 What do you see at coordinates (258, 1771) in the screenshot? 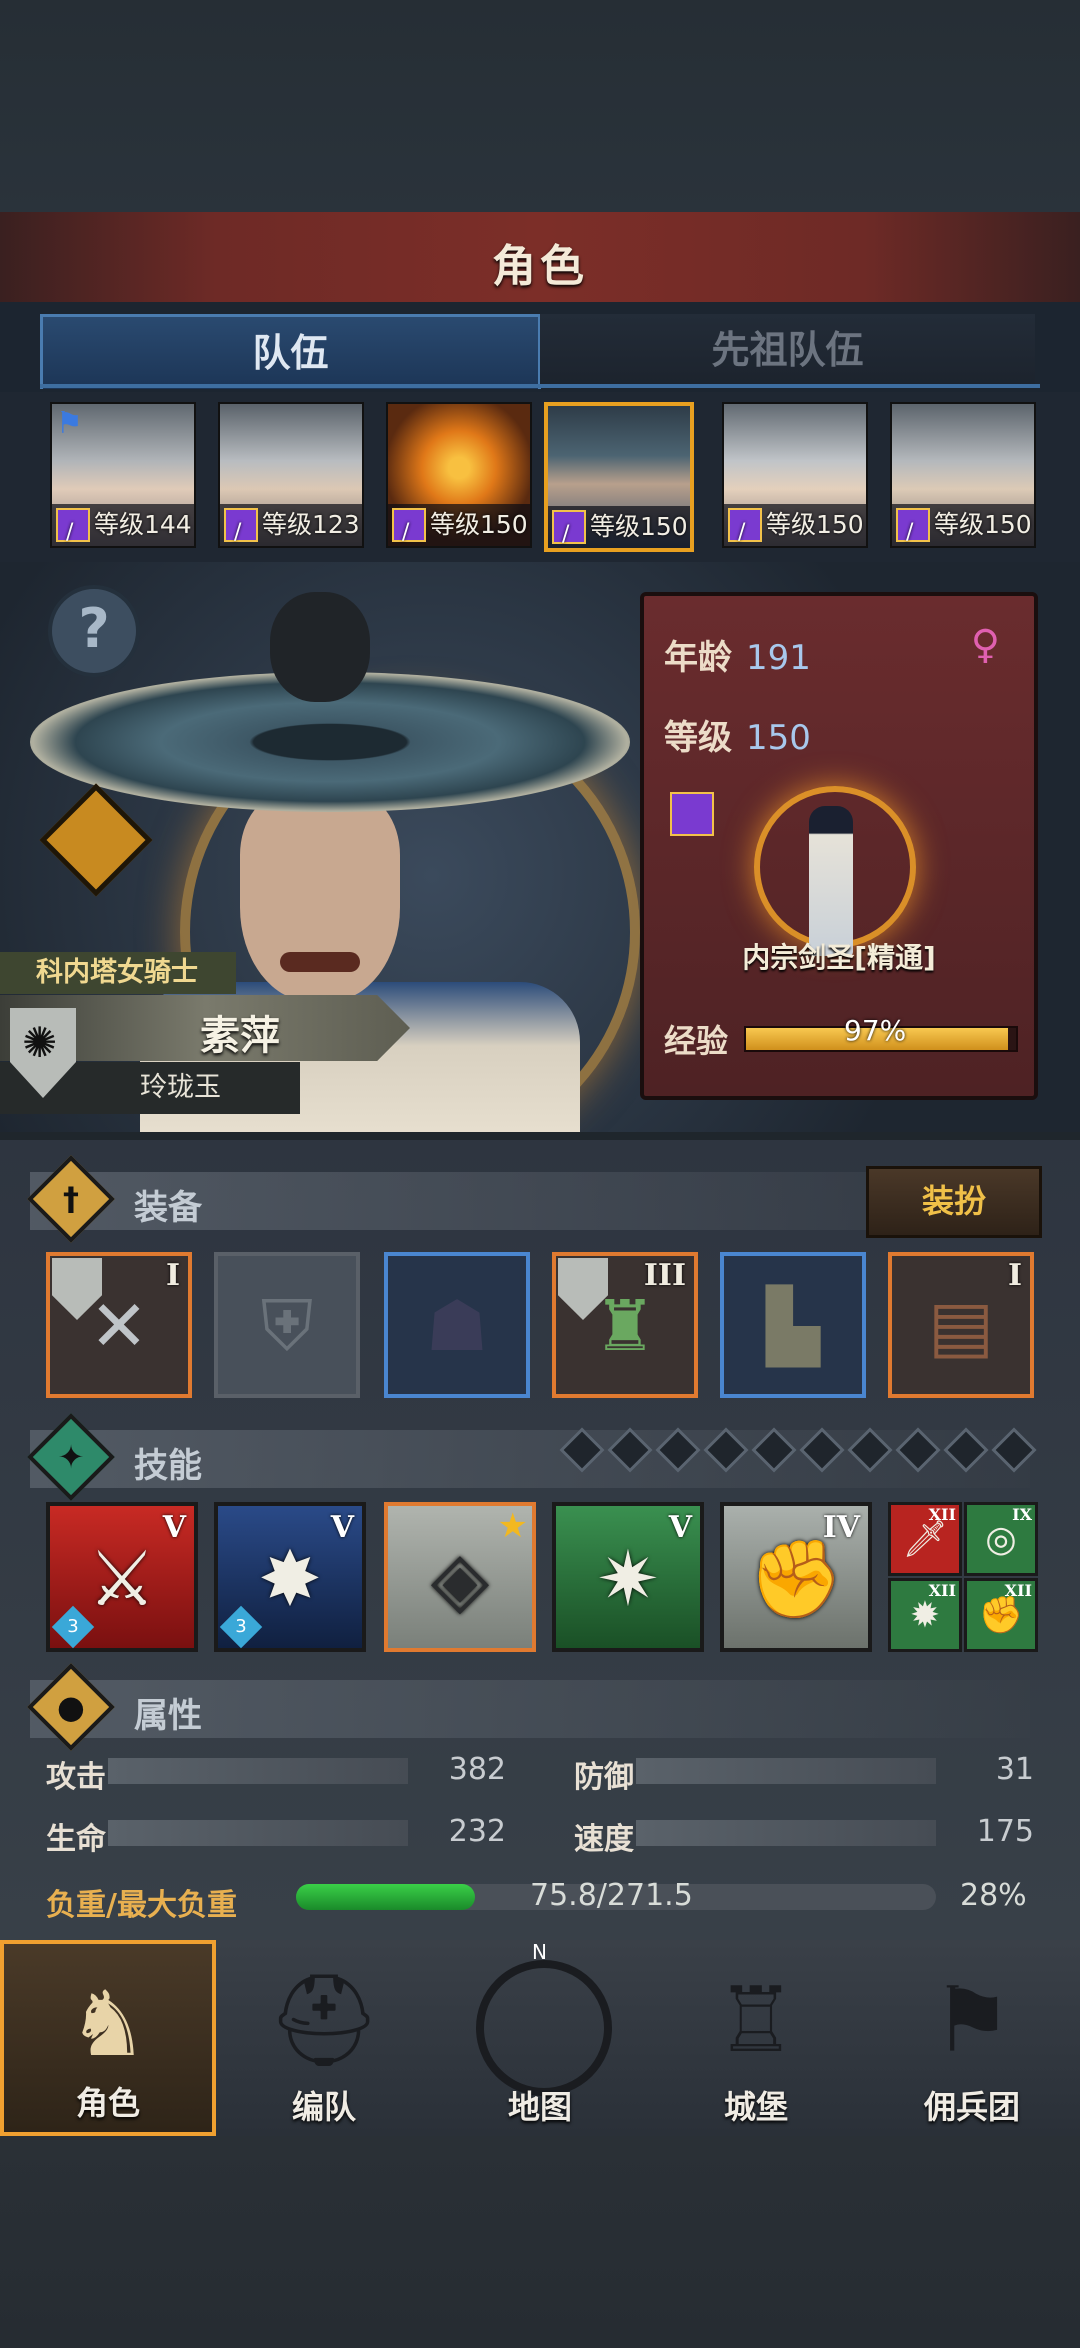
I see `attack-bar` at bounding box center [258, 1771].